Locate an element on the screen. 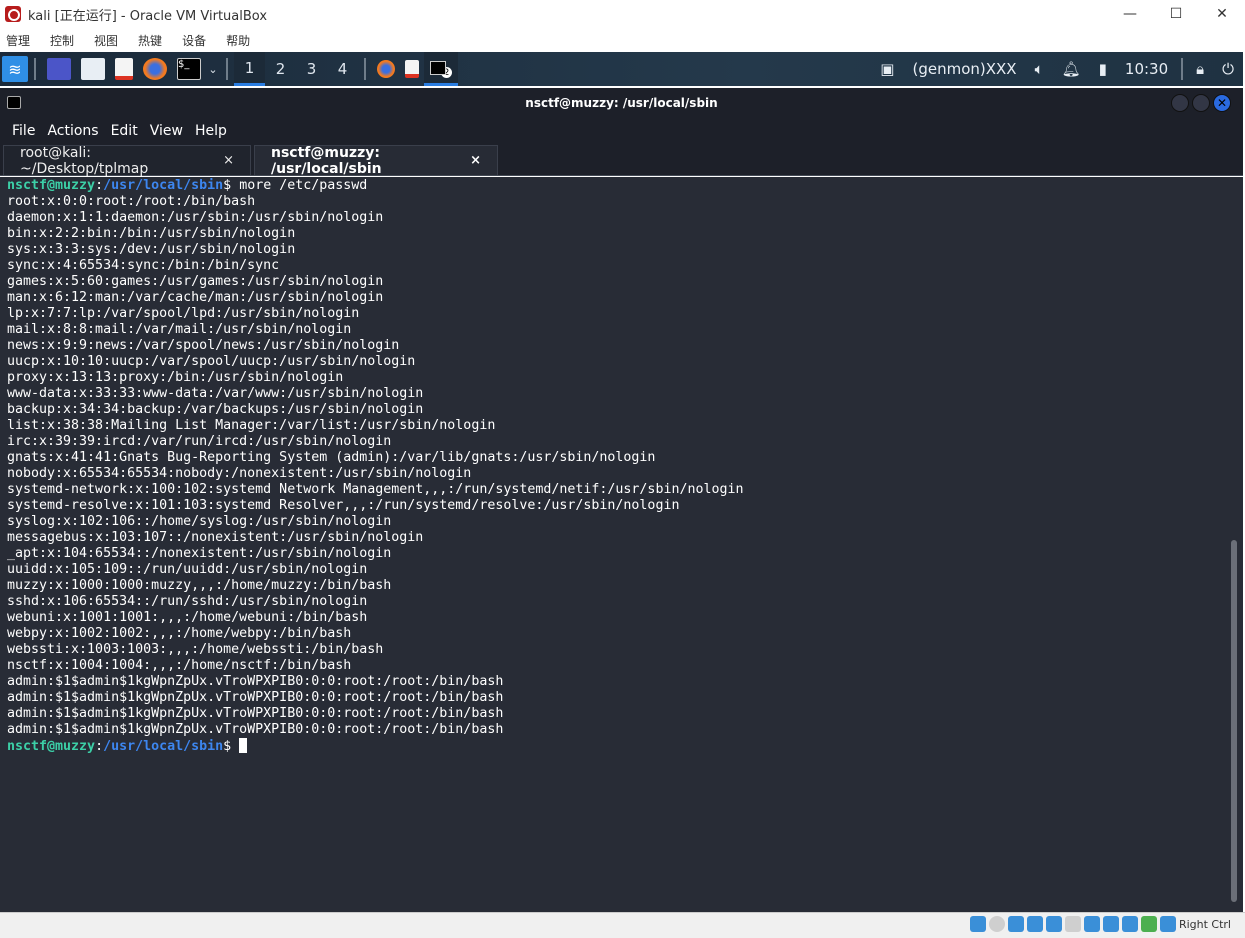  mousepad-task-icon is located at coordinates (412, 69).